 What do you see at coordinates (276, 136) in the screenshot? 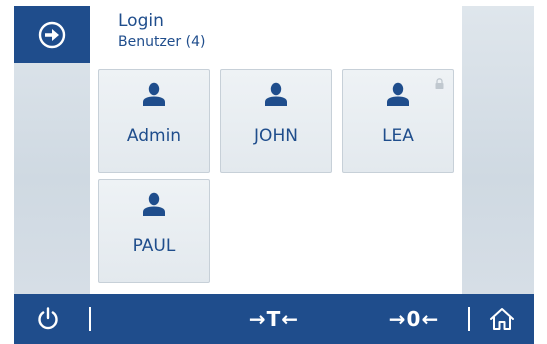
I see `user-name-label: JOHN` at bounding box center [276, 136].